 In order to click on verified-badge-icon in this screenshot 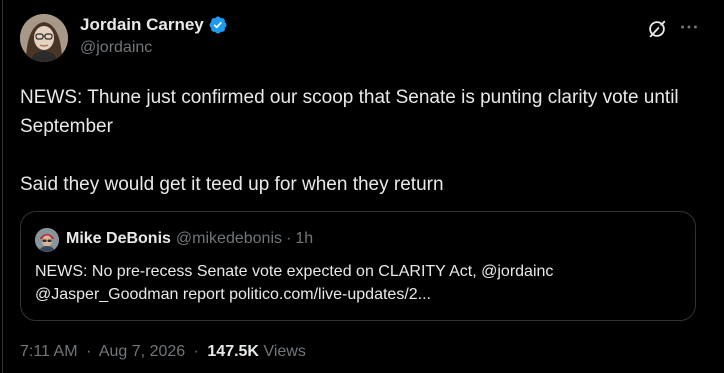, I will do `click(218, 25)`.